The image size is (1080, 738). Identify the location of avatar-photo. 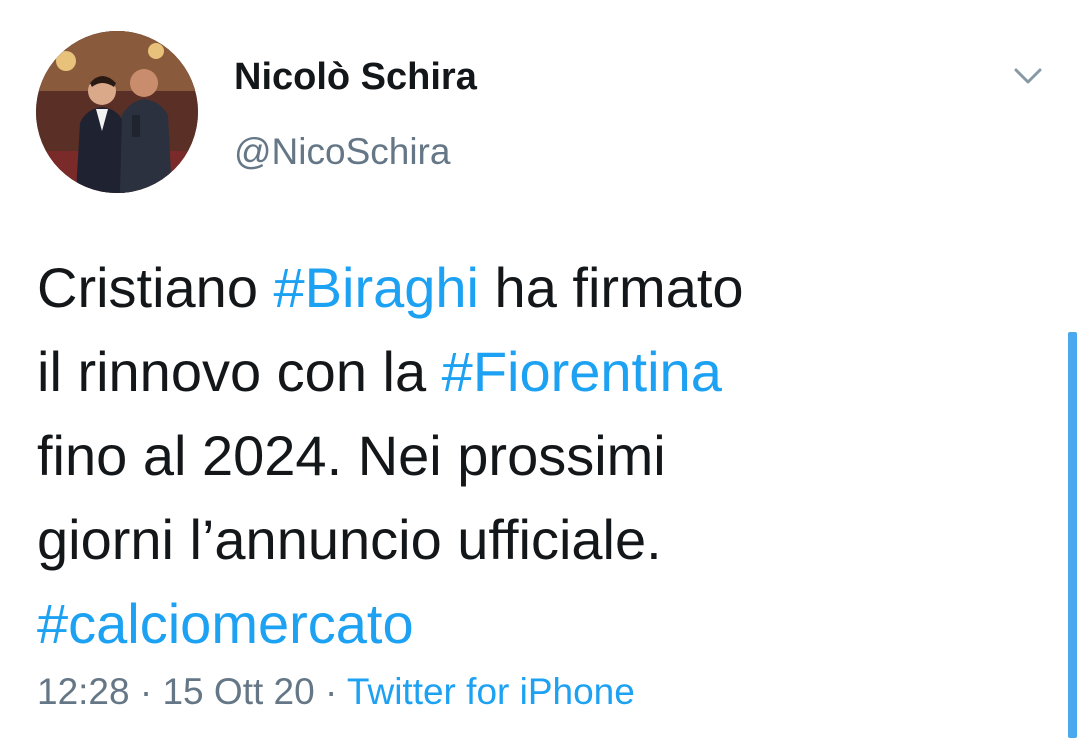
(117, 112).